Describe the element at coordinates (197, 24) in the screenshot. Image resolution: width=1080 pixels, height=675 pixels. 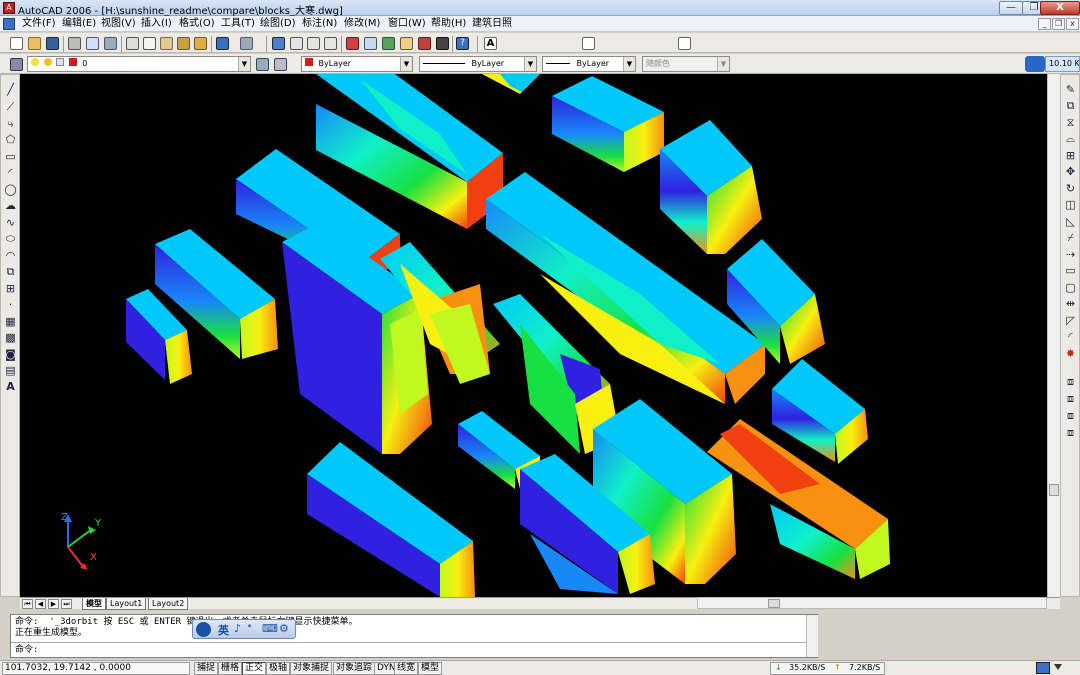
I see `menu-format: 格式(O)` at that location.